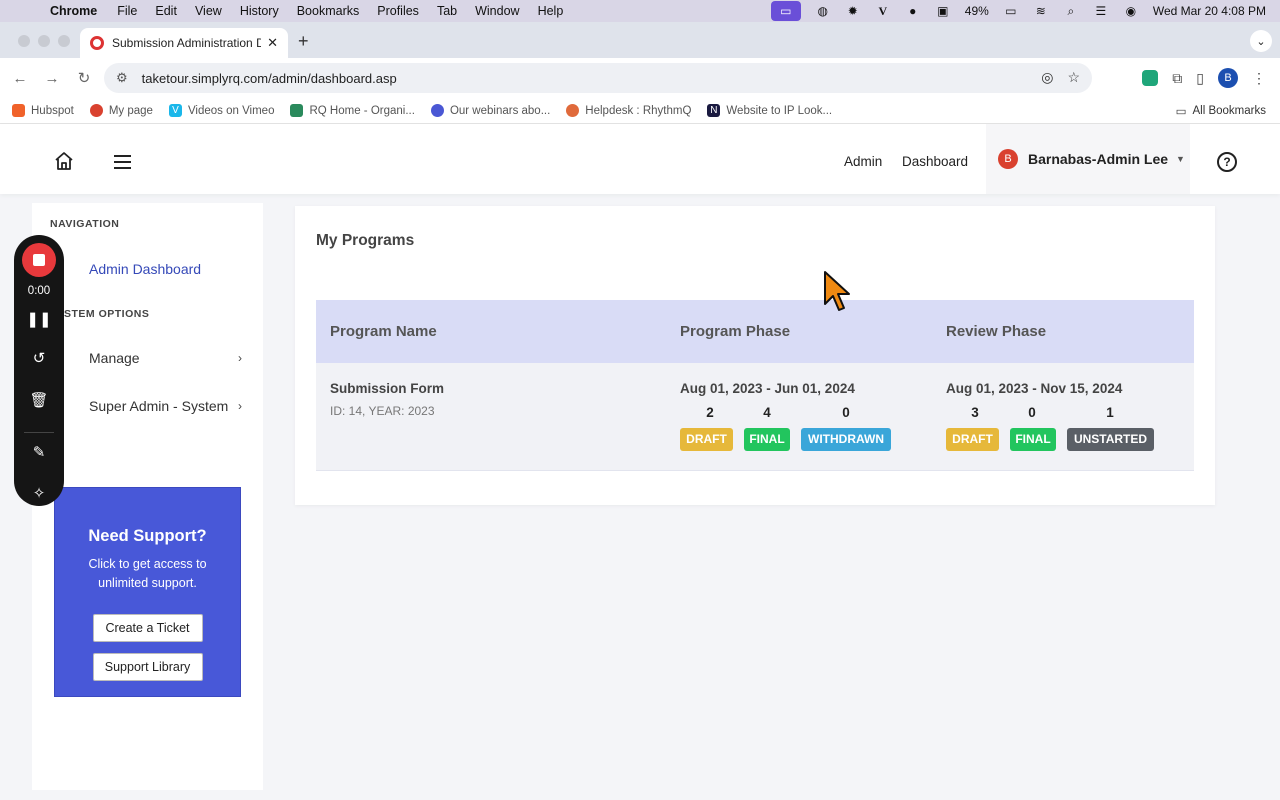 This screenshot has width=1280, height=800. I want to click on back-arrow-icon: ←, so click(20, 78).